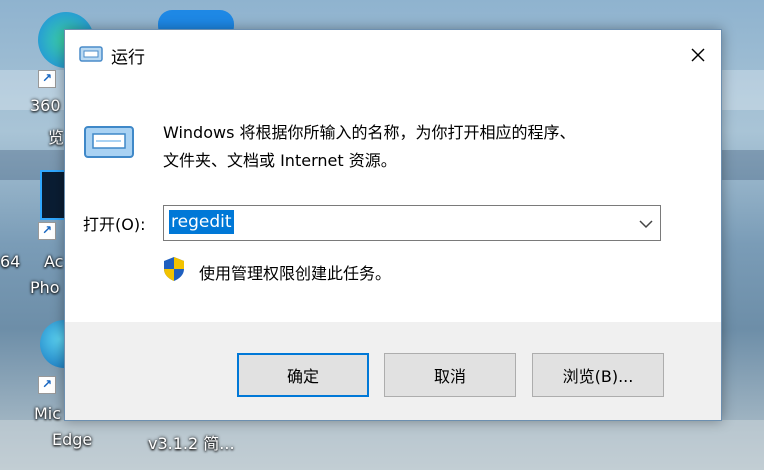 This screenshot has height=470, width=764. What do you see at coordinates (201, 222) in the screenshot?
I see `open-input: regedit` at bounding box center [201, 222].